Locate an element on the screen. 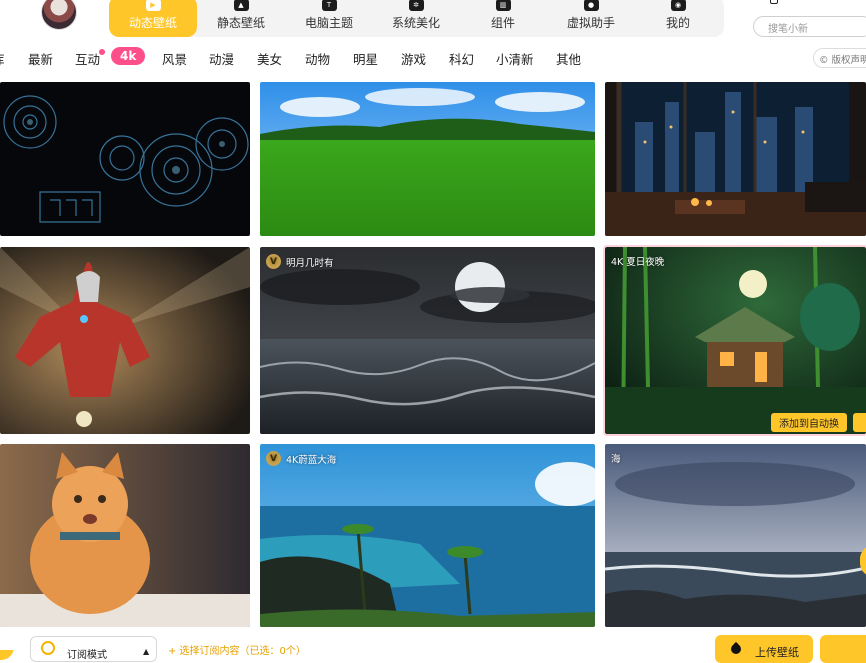  bottom-more-button is located at coordinates (843, 649).